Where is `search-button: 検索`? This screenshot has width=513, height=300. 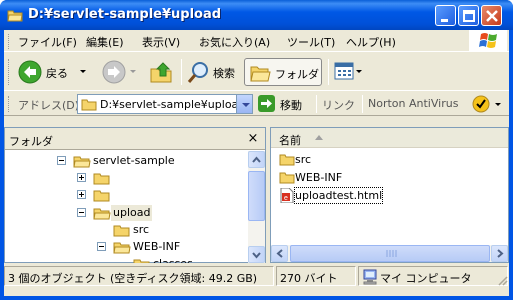
search-button: 検索 is located at coordinates (213, 72).